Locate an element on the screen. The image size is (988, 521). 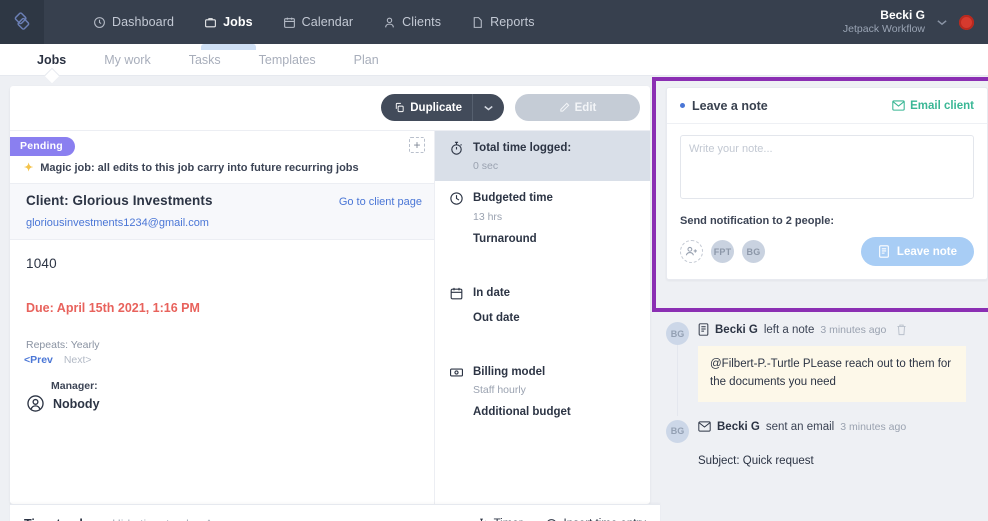
time-tracker-panel: Time tracker Hide time tracker ^ Timer is located at coordinates (335, 512).